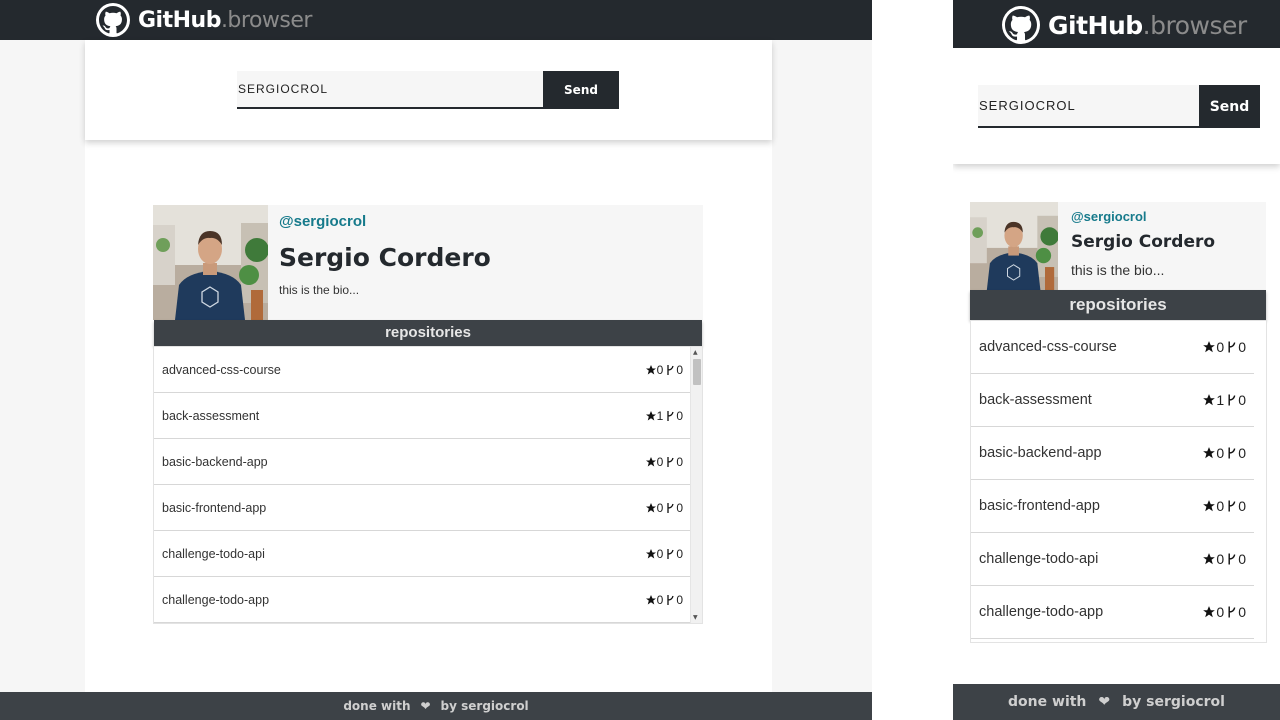  I want to click on profile-full-name: Sergio Cordero, so click(1143, 242).